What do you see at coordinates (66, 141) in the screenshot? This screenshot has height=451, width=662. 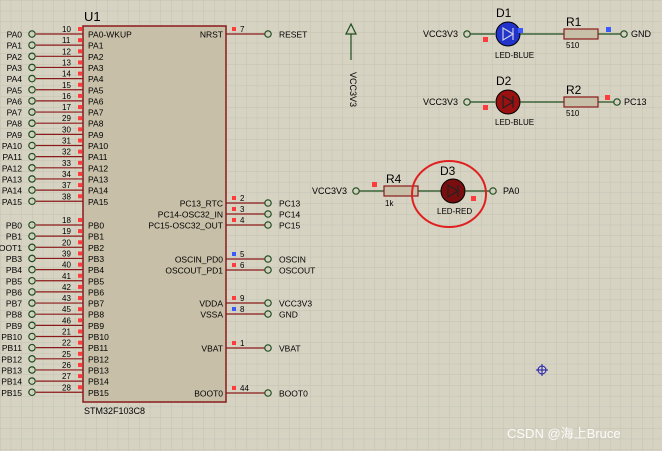 I see `pin-number: 31` at bounding box center [66, 141].